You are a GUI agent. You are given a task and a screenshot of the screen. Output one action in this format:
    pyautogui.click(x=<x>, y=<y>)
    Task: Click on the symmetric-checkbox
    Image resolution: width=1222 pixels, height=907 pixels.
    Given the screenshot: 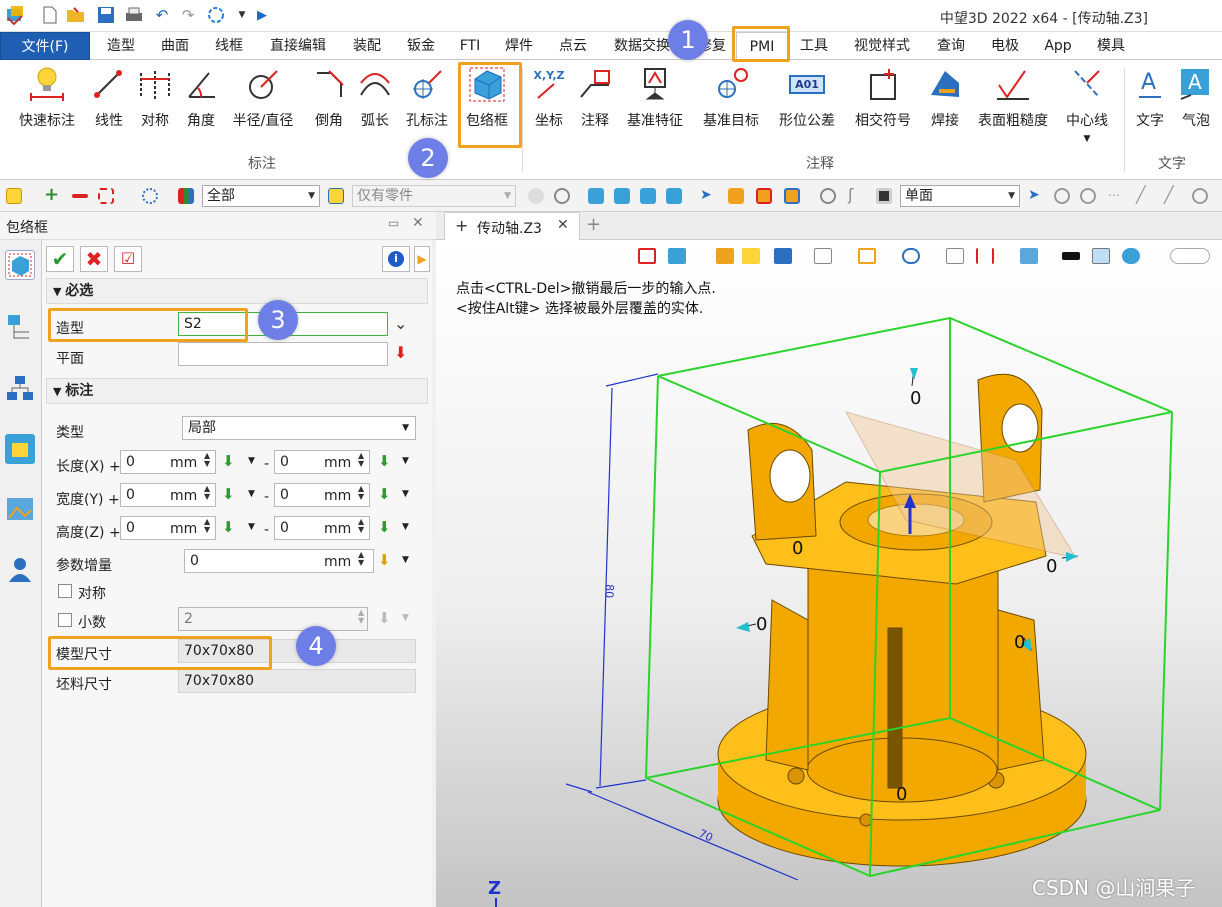 What is the action you would take?
    pyautogui.click(x=65, y=591)
    